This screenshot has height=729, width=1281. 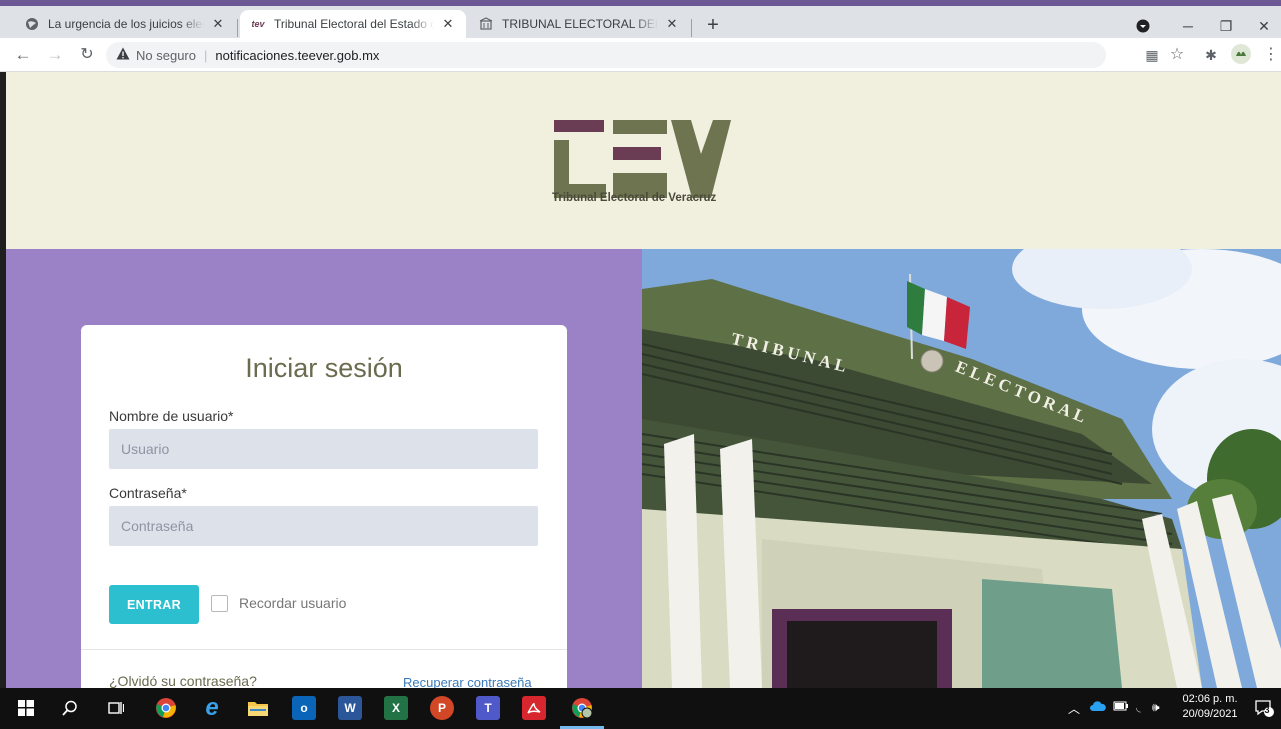 I want to click on globe-icon, so click(x=32, y=24).